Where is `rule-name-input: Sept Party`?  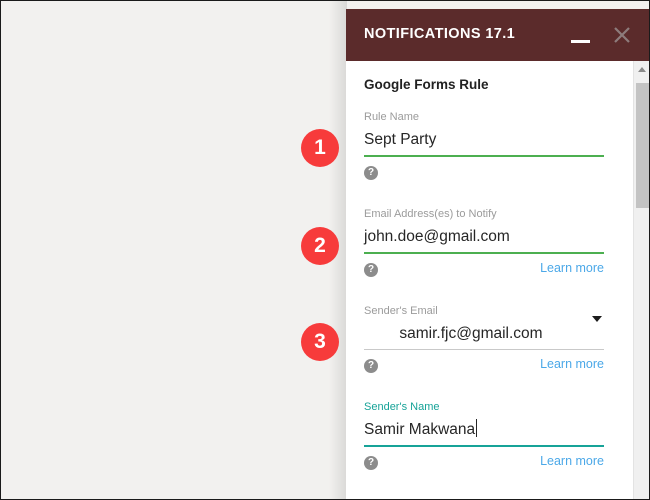 rule-name-input: Sept Party is located at coordinates (484, 139).